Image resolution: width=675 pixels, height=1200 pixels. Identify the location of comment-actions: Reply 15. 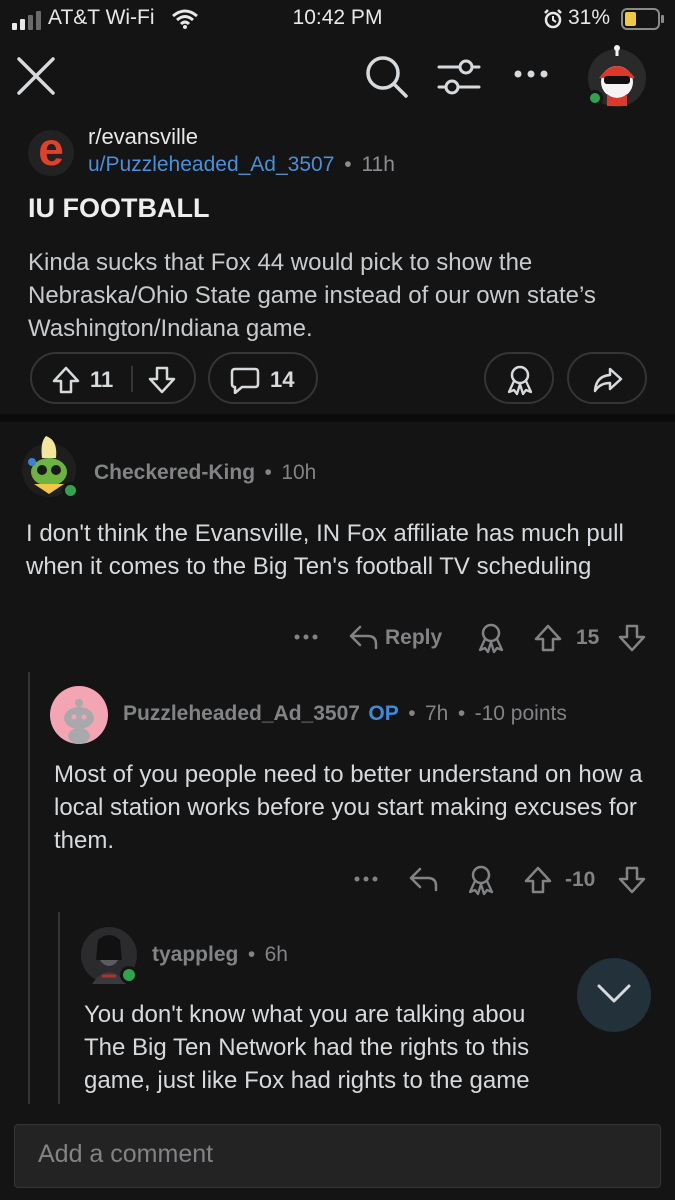
(472, 639).